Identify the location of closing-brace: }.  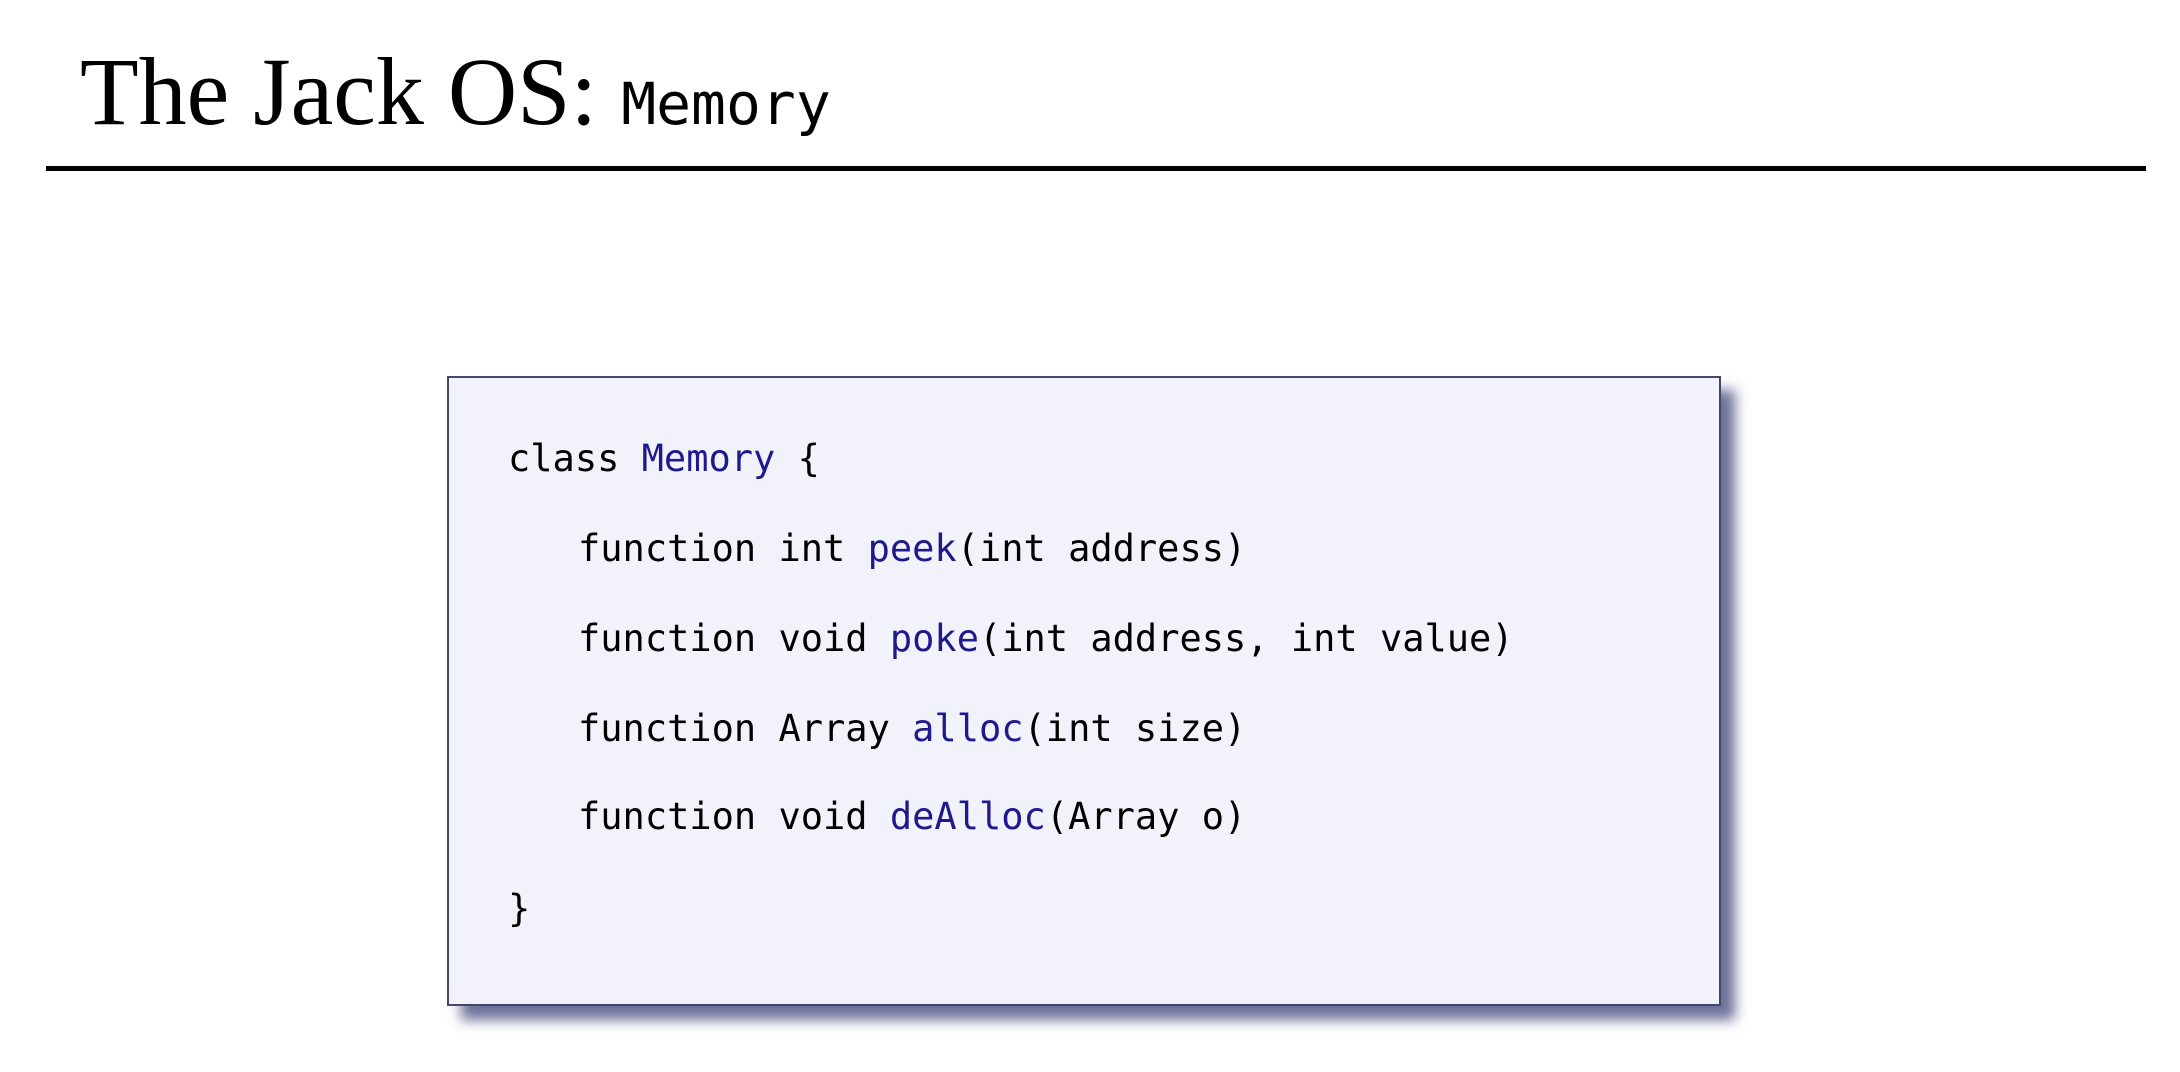
(519, 908).